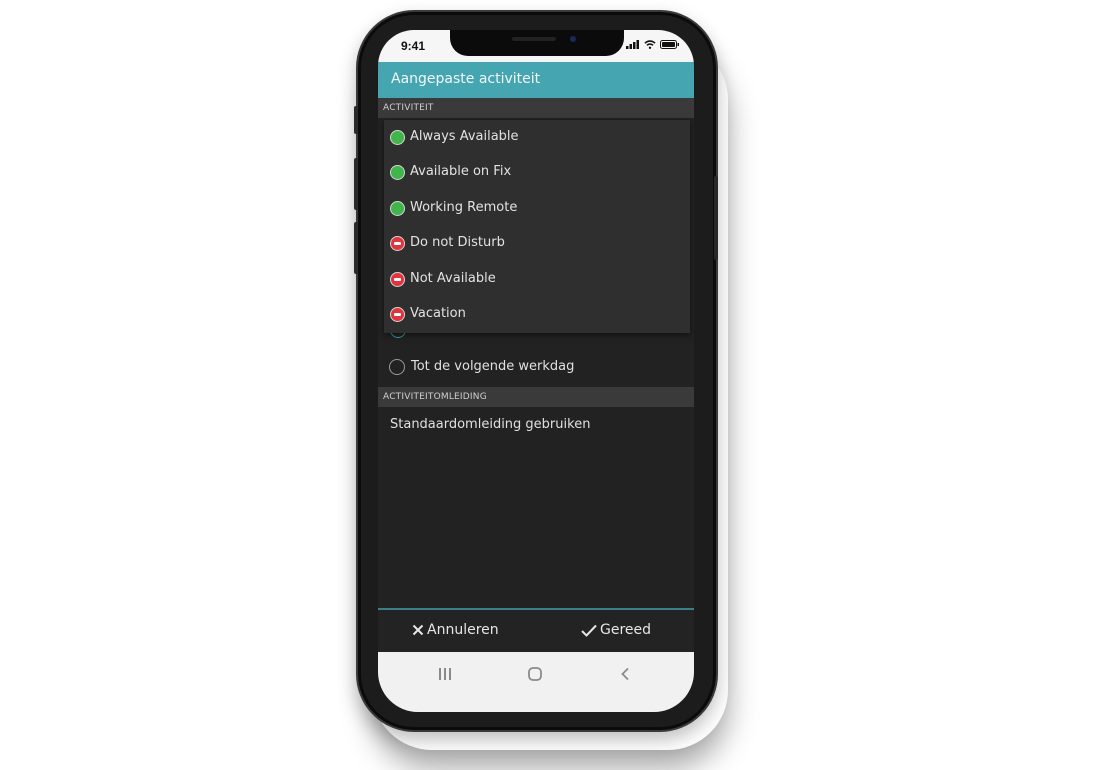 Image resolution: width=1100 pixels, height=770 pixels. What do you see at coordinates (463, 630) in the screenshot?
I see `cancel-label: Annuleren` at bounding box center [463, 630].